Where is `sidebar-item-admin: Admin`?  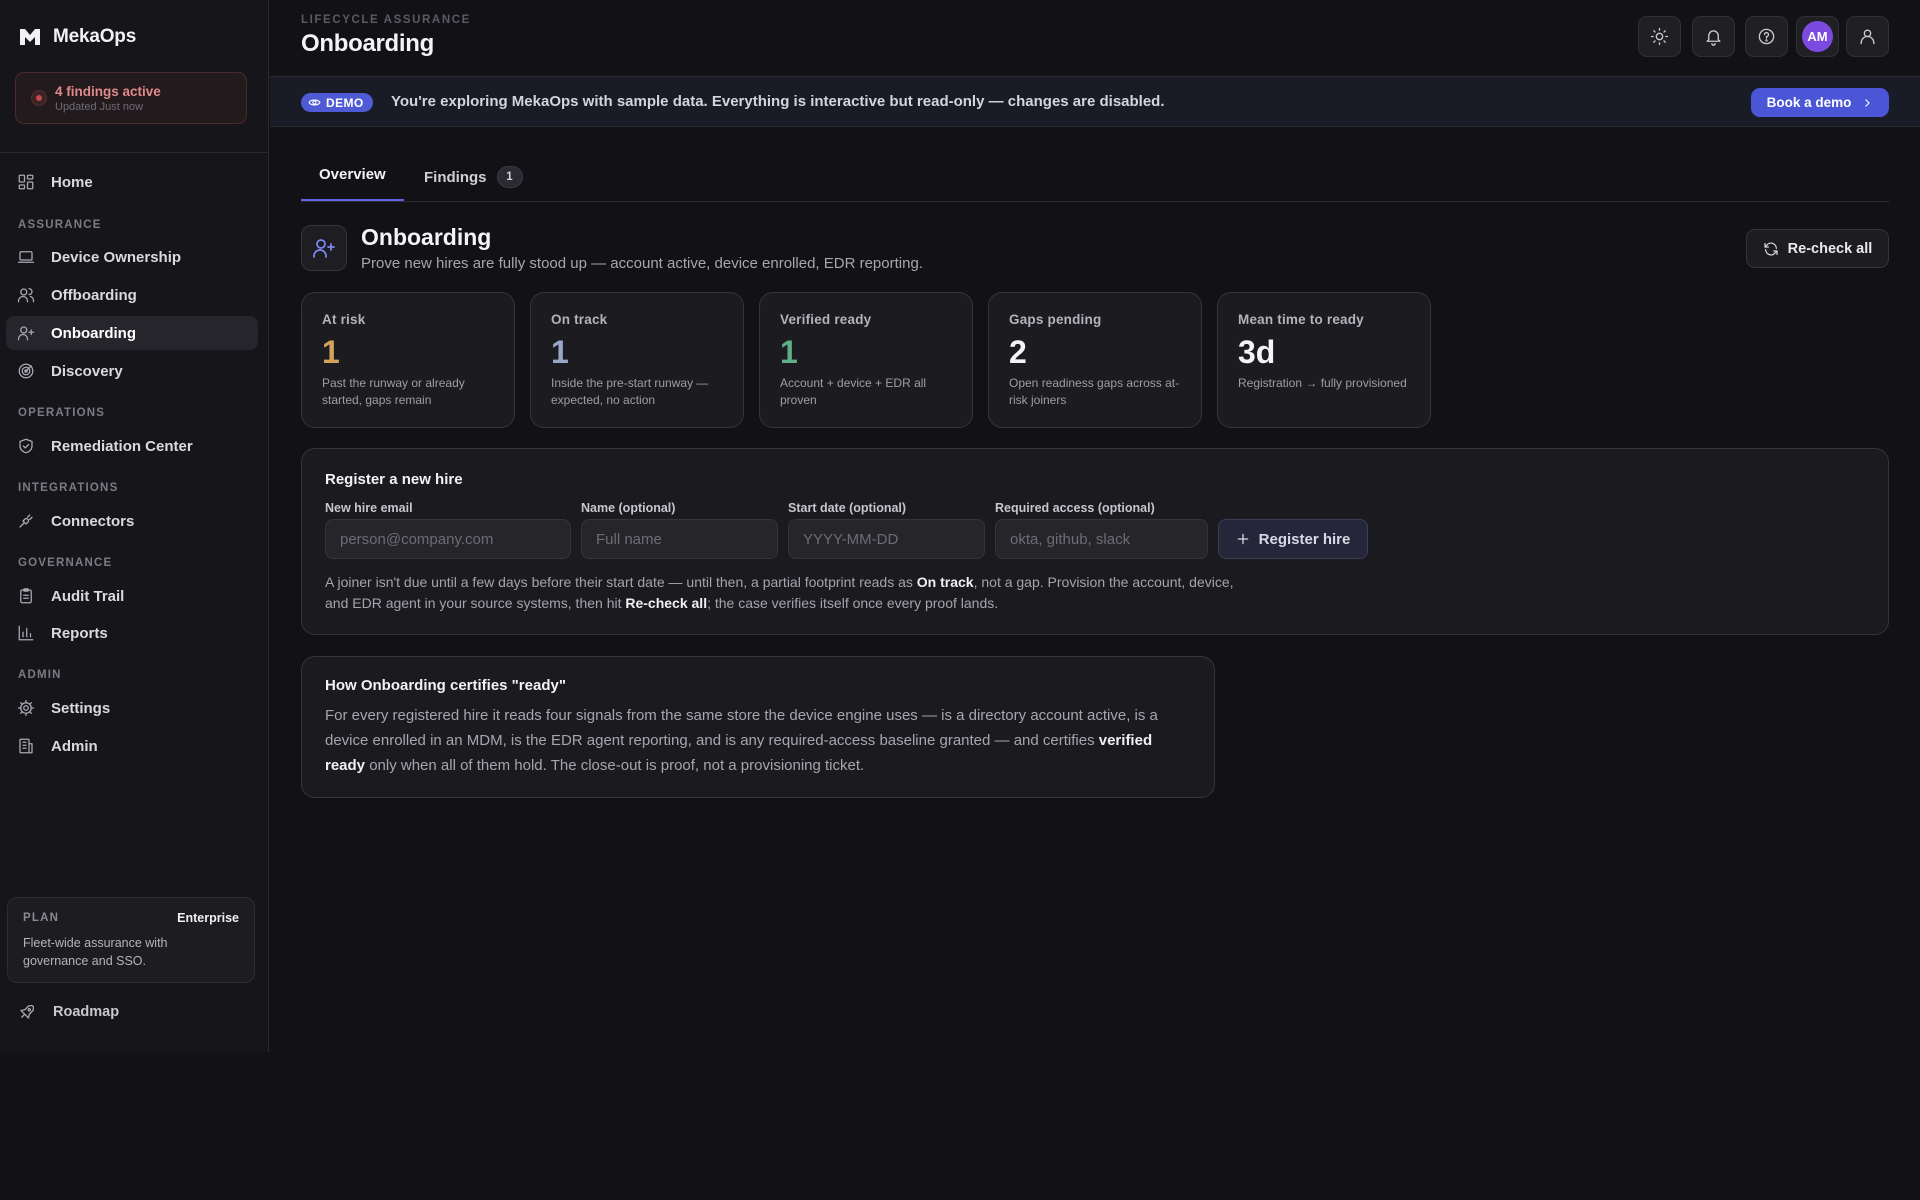
sidebar-item-admin: Admin is located at coordinates (132, 746).